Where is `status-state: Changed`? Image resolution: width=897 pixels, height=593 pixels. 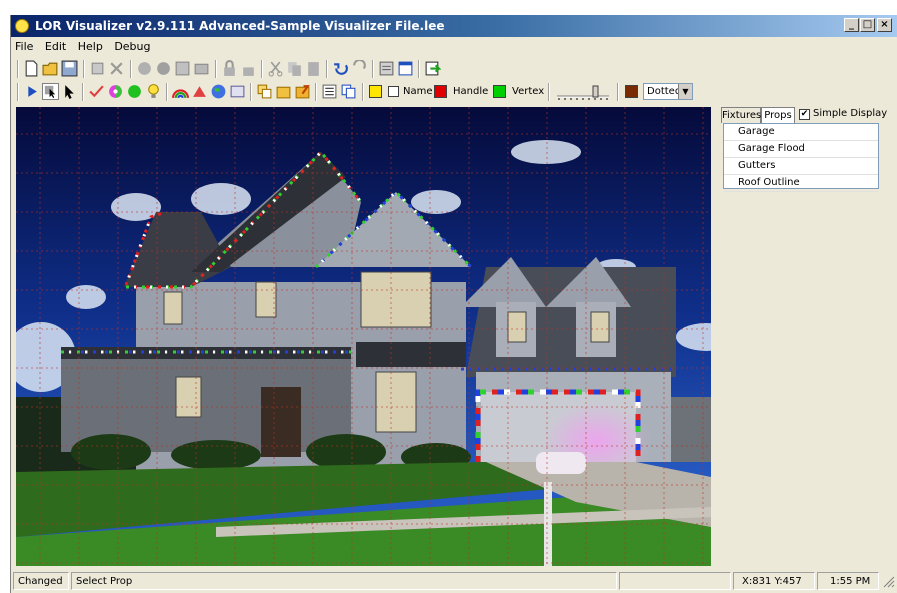
status-state: Changed is located at coordinates (41, 581).